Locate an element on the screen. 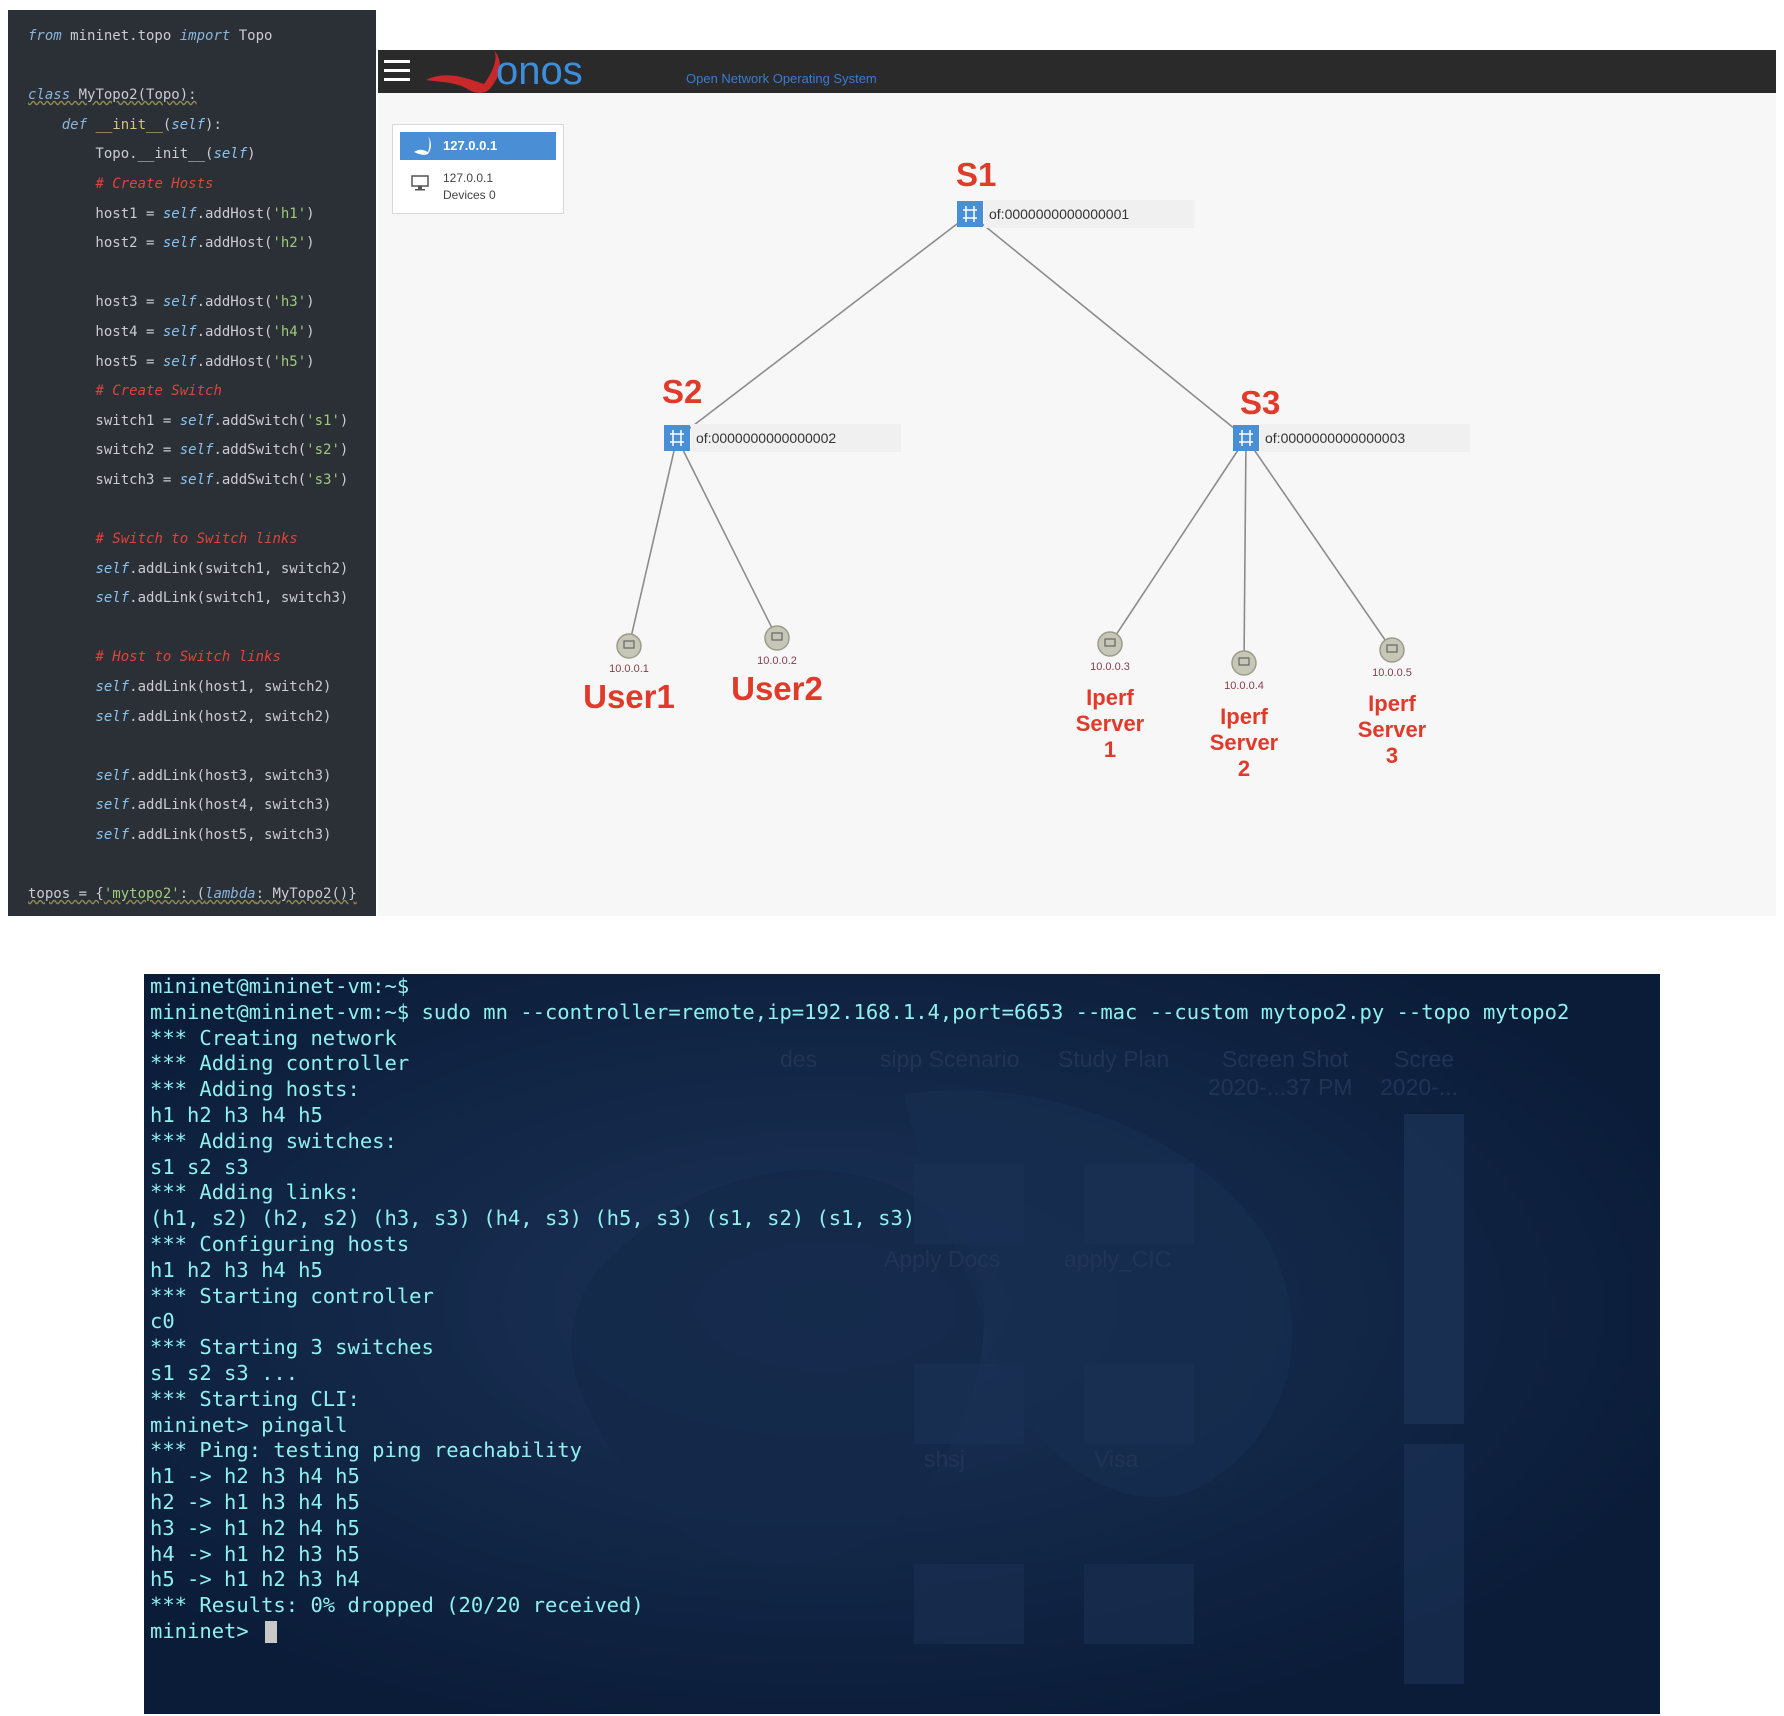 This screenshot has height=1716, width=1784. switch-name-label: S3 is located at coordinates (1260, 402).